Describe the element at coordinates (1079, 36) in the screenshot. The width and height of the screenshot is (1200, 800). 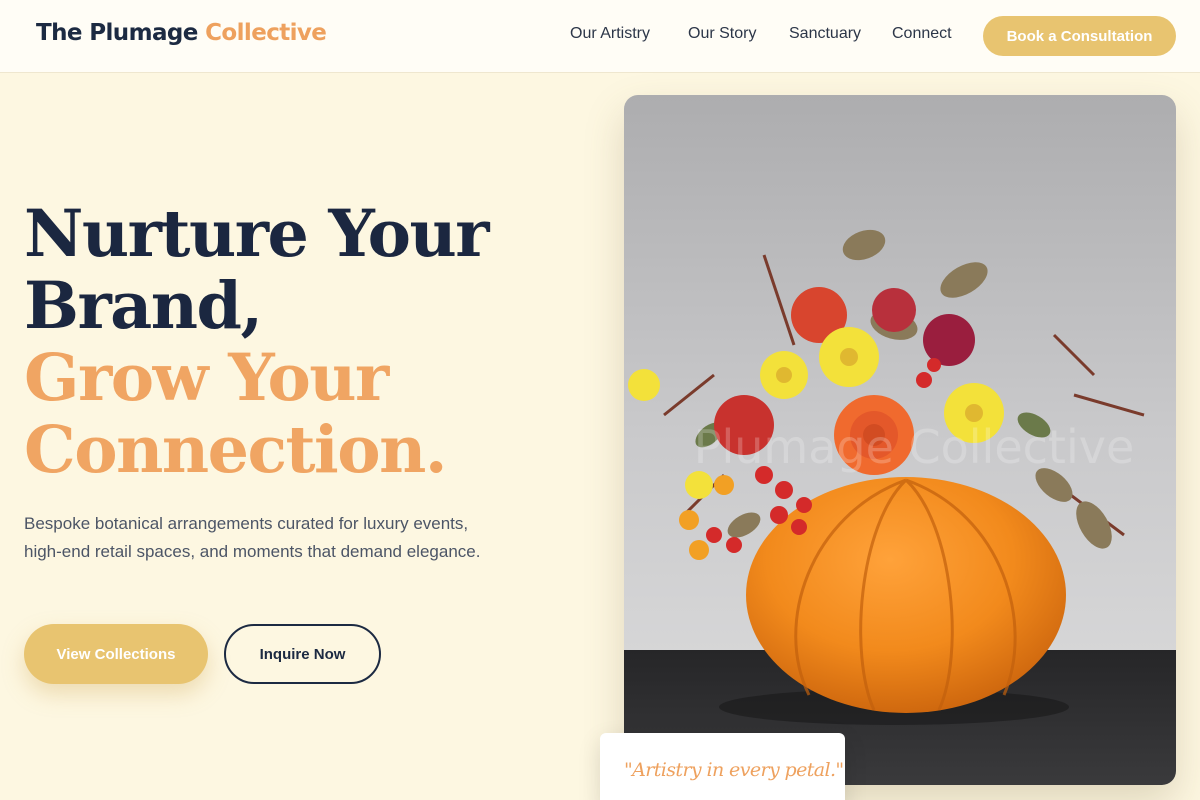
I see `book-consultation-button: Book a Consultation` at that location.